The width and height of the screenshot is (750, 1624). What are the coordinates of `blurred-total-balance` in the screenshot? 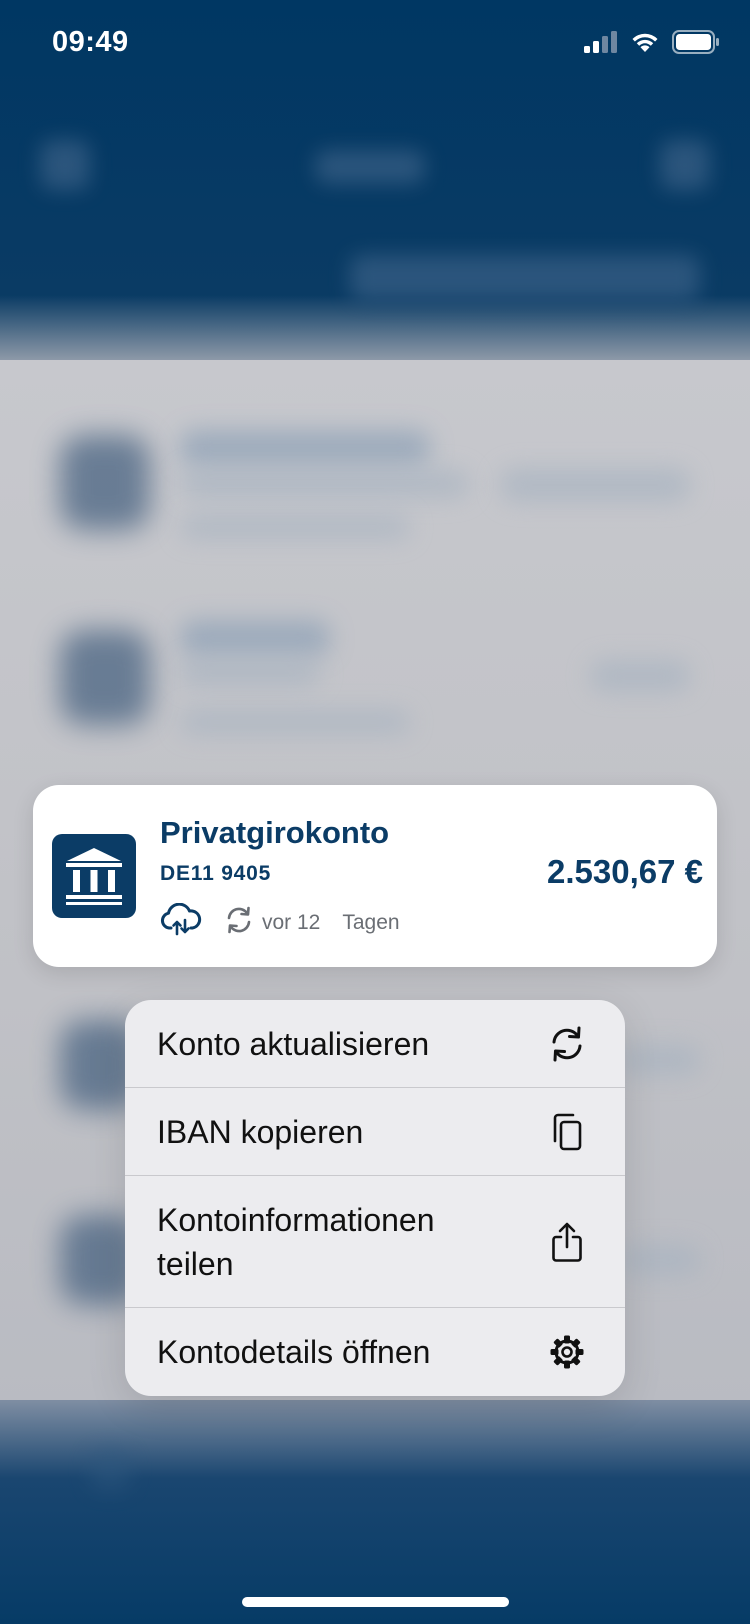 It's located at (525, 278).